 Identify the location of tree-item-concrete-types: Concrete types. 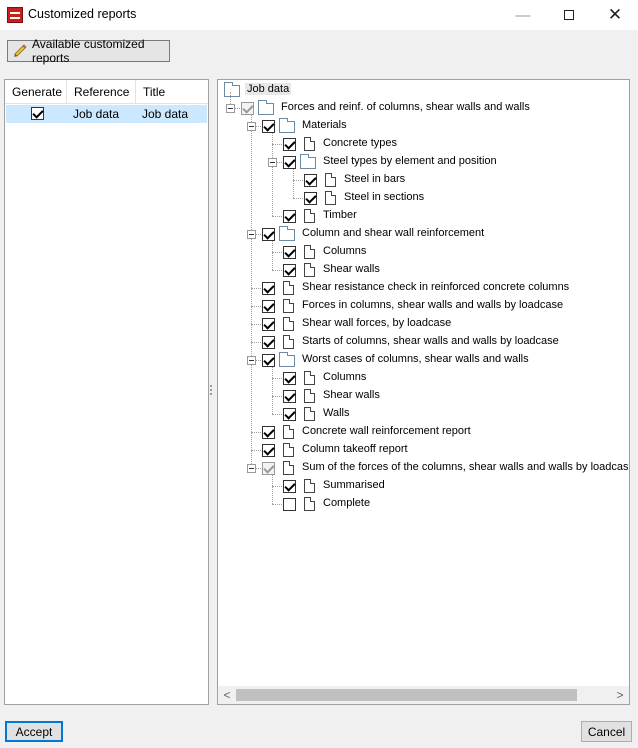
(423, 144).